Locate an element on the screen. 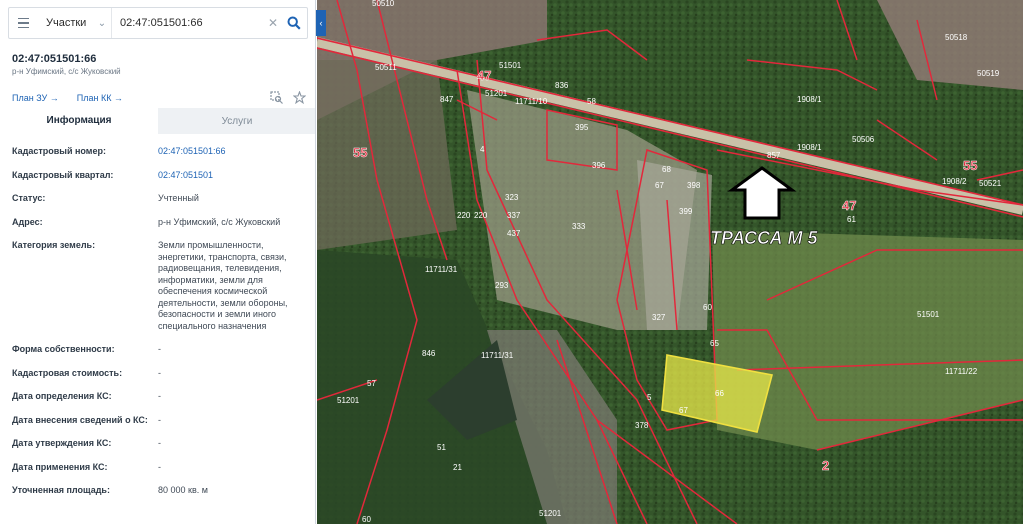 This screenshot has height=524, width=1023. attribute-label: Уточненная площадь: is located at coordinates (61, 490).